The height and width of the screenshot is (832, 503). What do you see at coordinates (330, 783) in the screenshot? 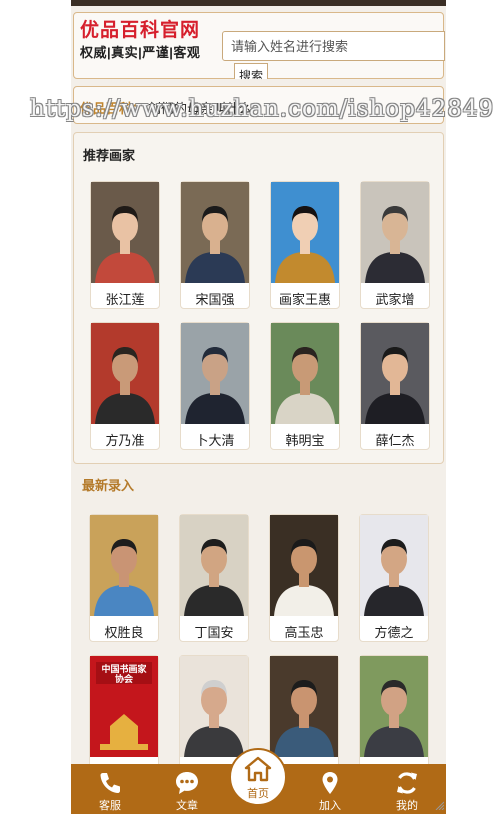
I see `location-pin-icon` at bounding box center [330, 783].